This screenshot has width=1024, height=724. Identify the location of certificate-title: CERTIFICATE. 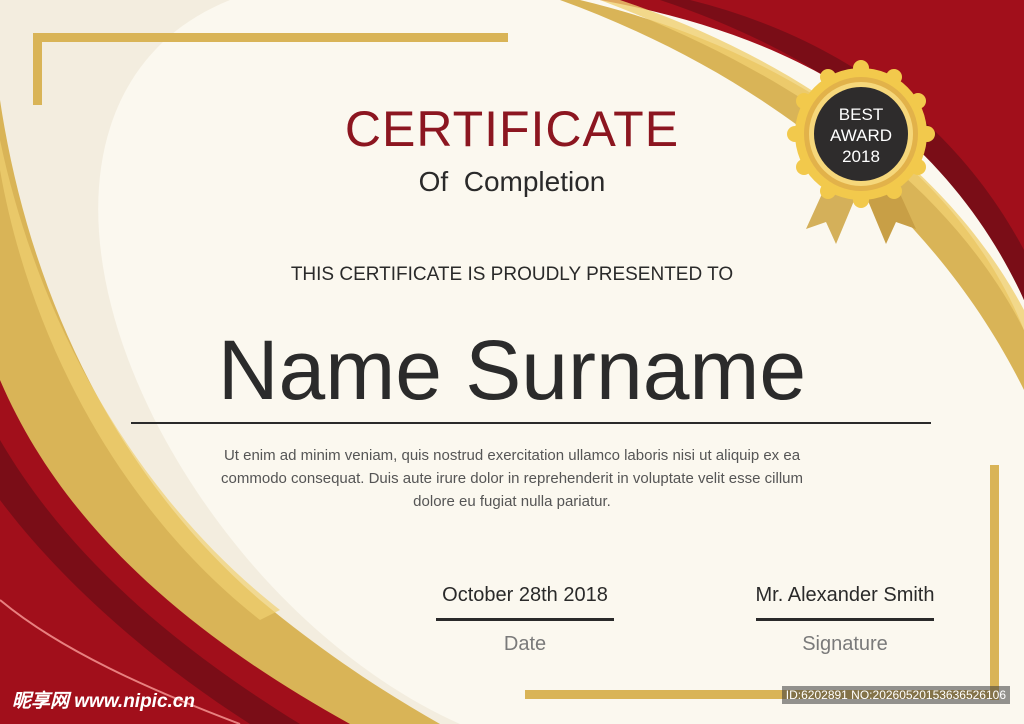
(512, 129).